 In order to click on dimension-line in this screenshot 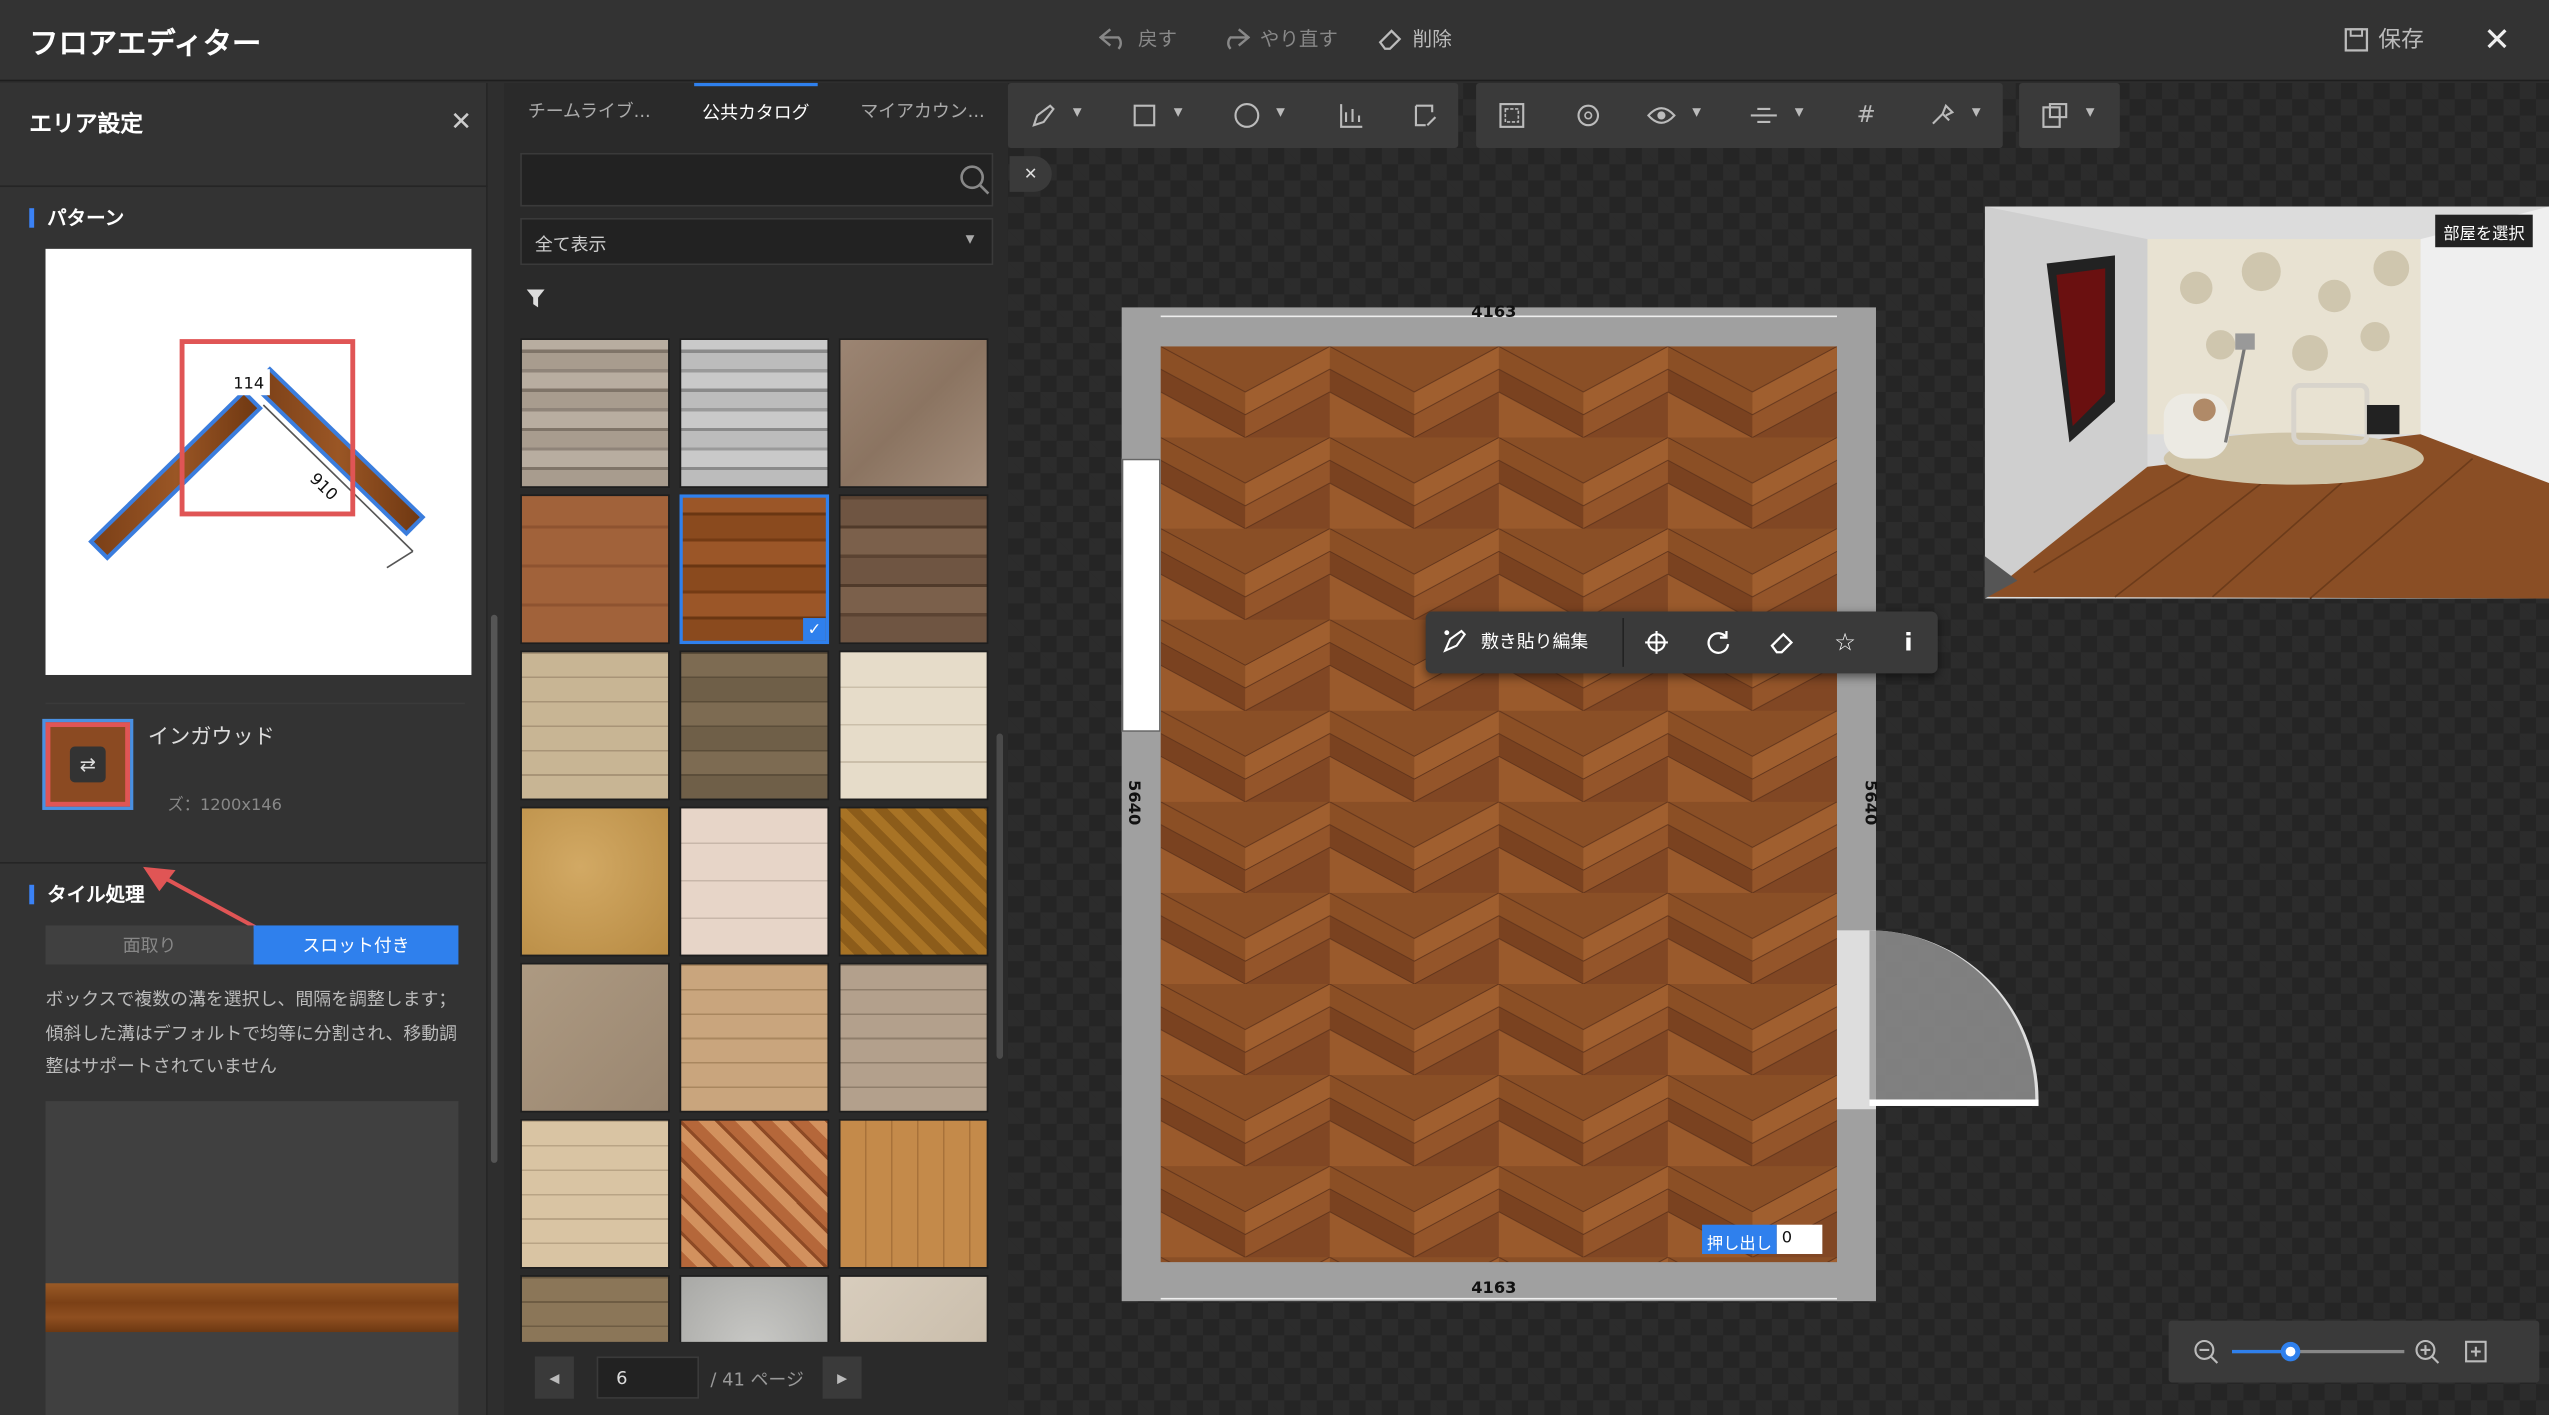, I will do `click(1498, 1298)`.